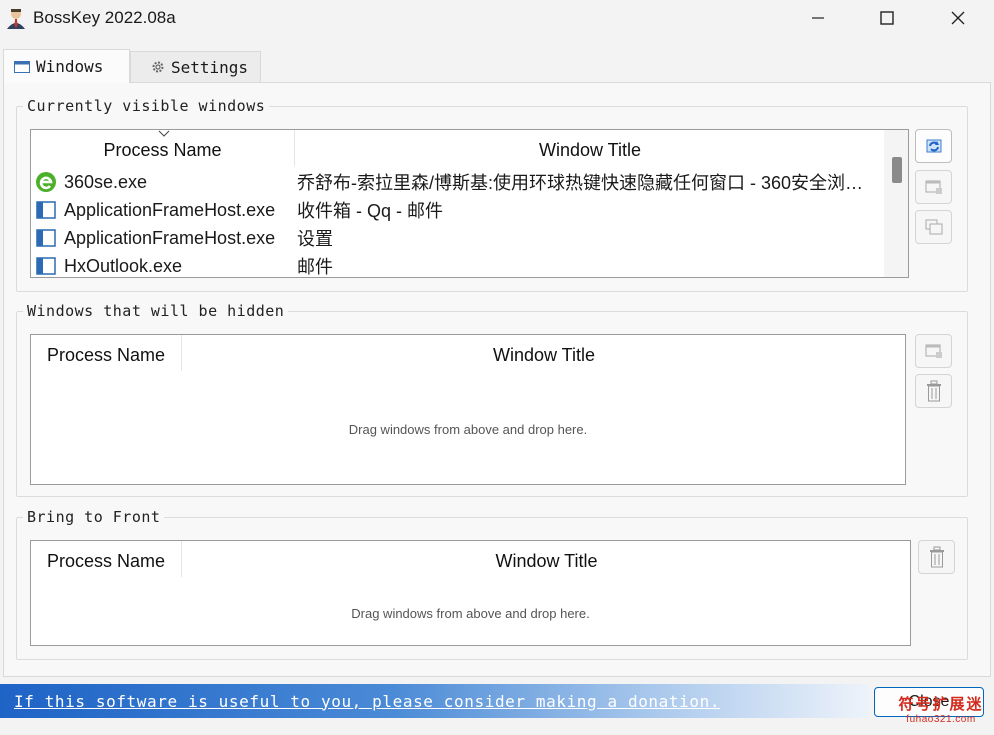 Image resolution: width=994 pixels, height=735 pixels. Describe the element at coordinates (123, 265) in the screenshot. I see `process-name: HxOutlook.exe` at that location.